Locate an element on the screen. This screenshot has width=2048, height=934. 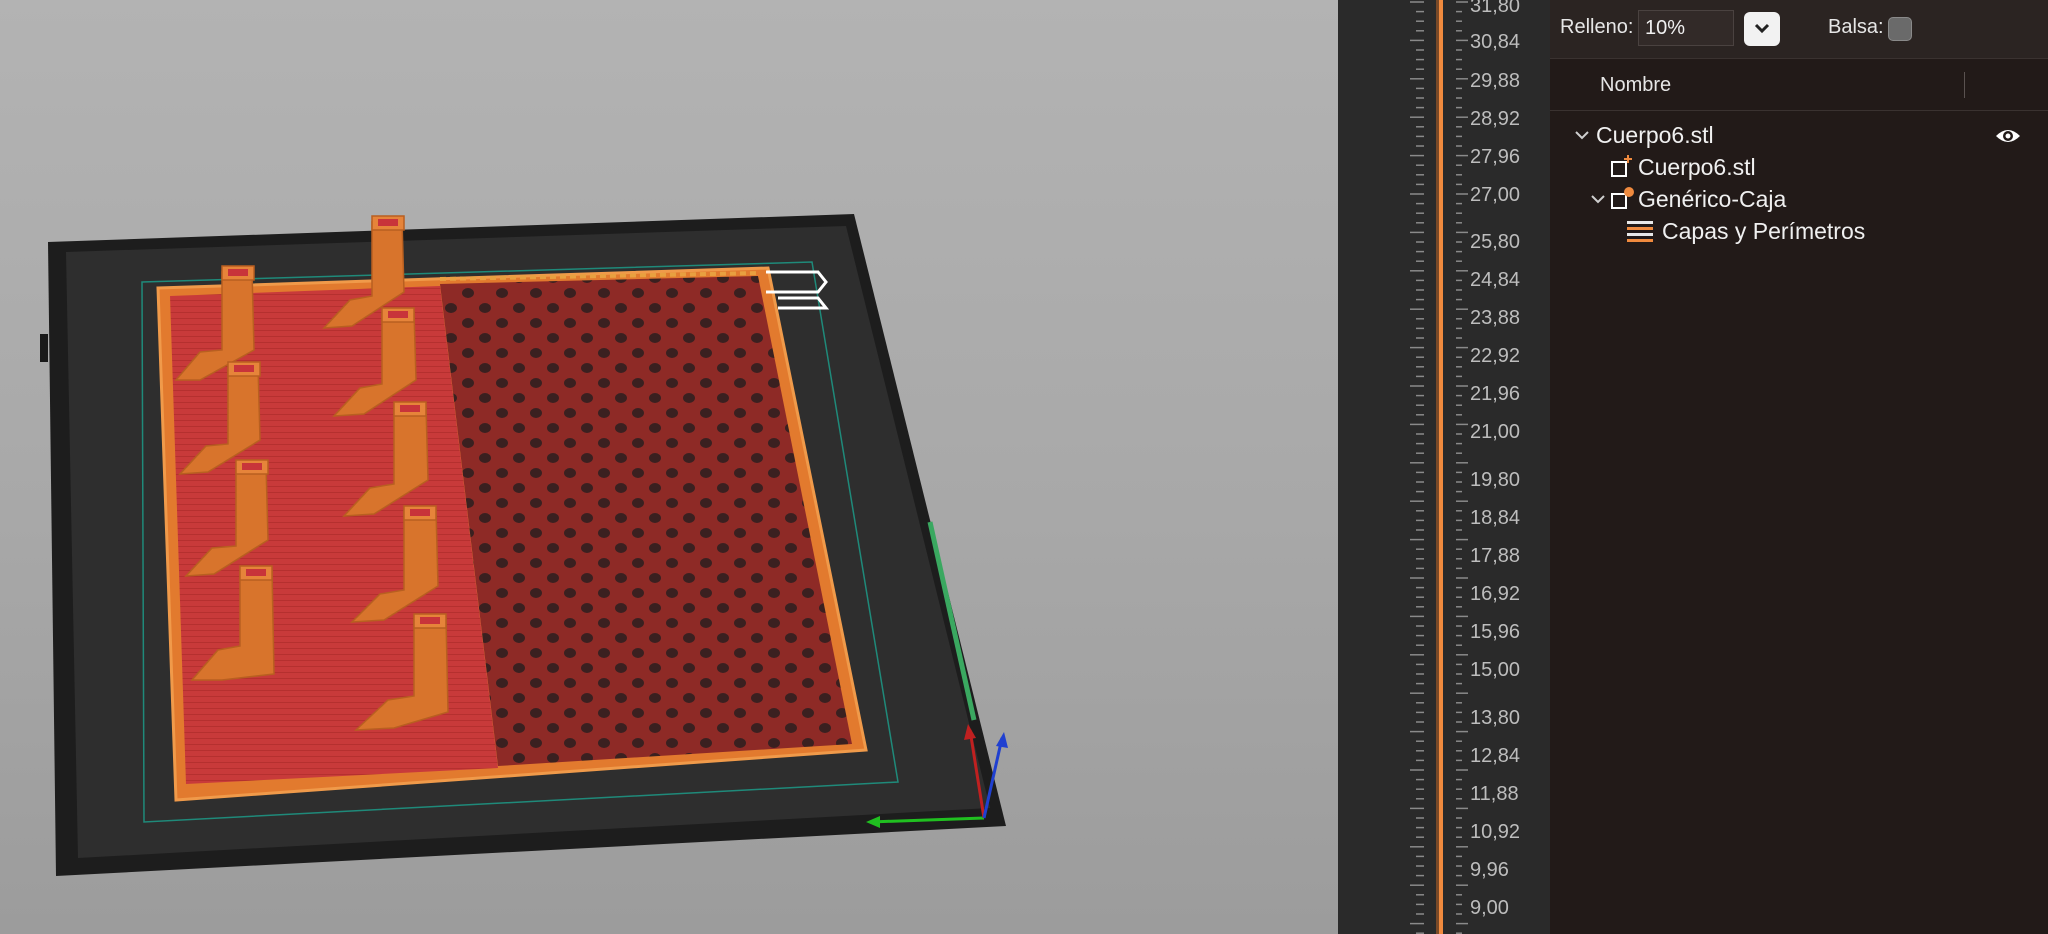
layer-height-label: 18,84 is located at coordinates (1495, 518).